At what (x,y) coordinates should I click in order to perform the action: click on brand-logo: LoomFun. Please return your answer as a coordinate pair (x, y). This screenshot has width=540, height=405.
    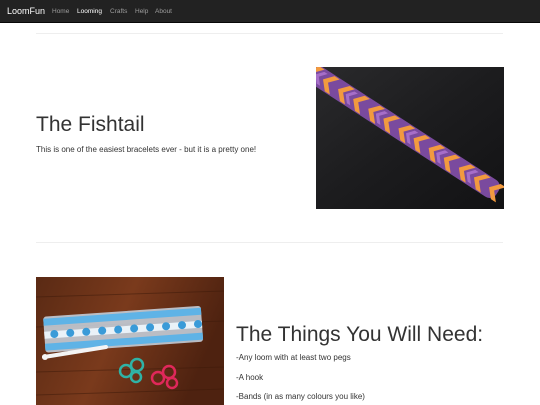
    Looking at the image, I should click on (26, 11).